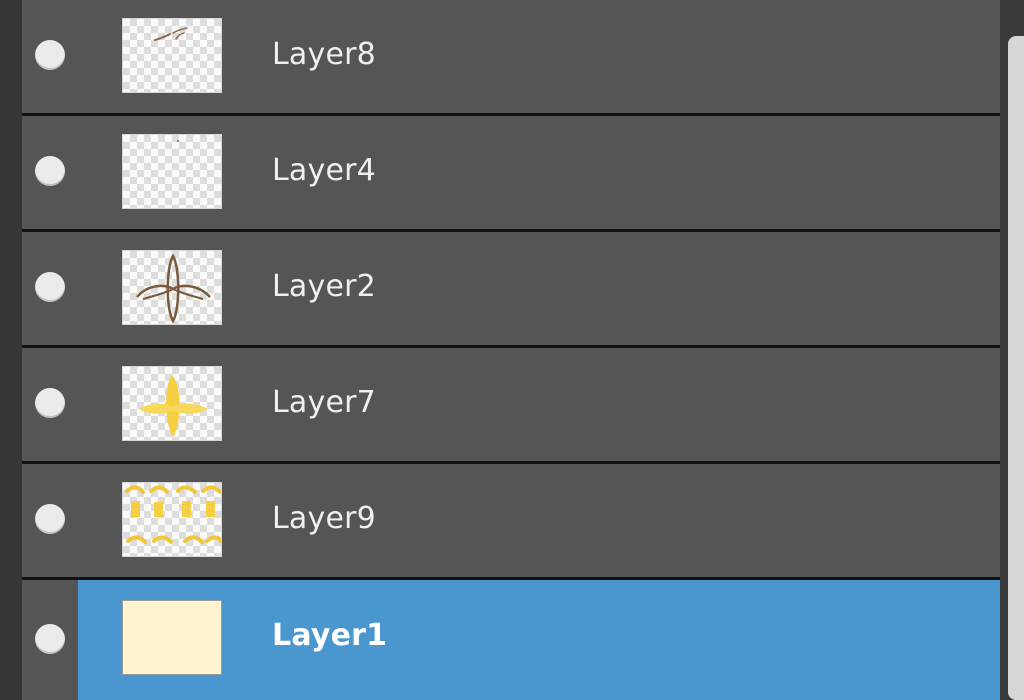 This screenshot has width=1024, height=700. What do you see at coordinates (324, 286) in the screenshot?
I see `layer-name: Layer2` at bounding box center [324, 286].